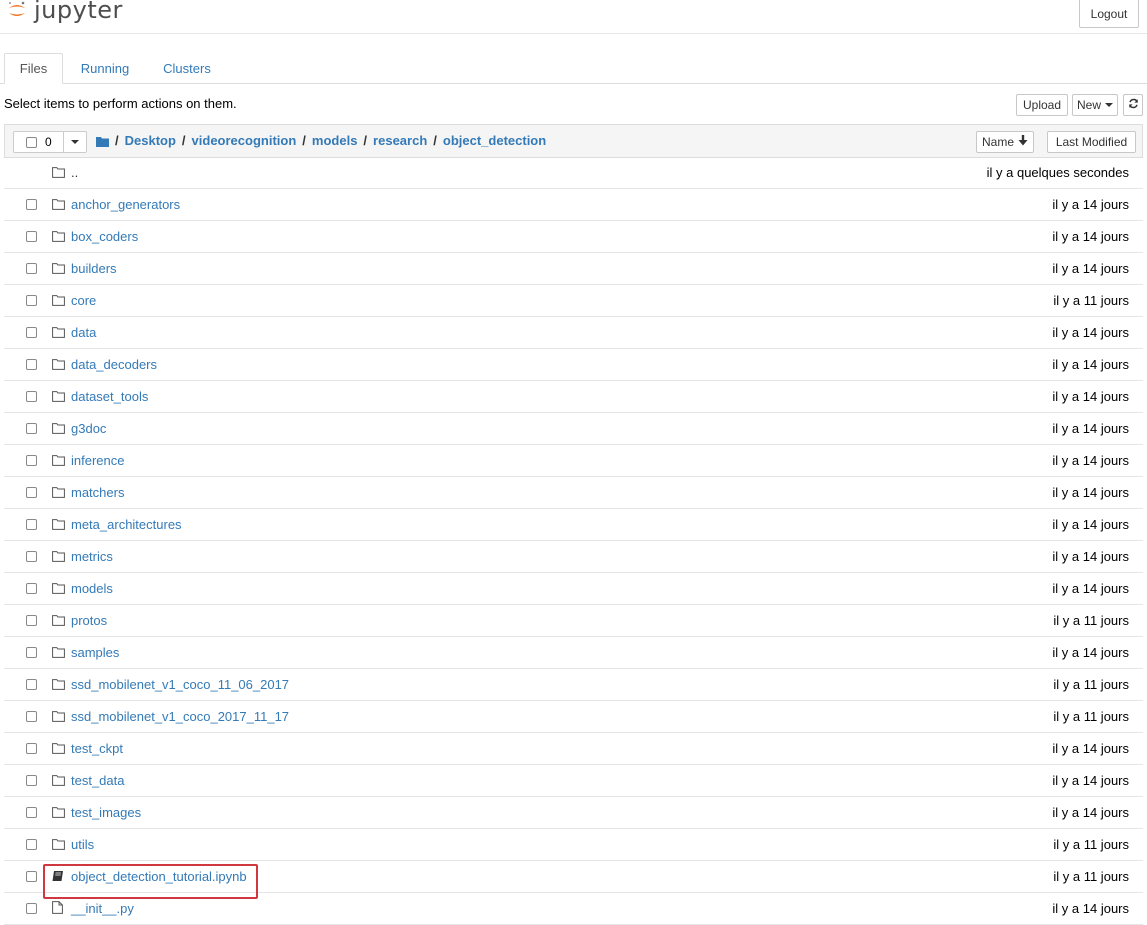 The width and height of the screenshot is (1147, 925). I want to click on logout-button: Logout, so click(1109, 14).